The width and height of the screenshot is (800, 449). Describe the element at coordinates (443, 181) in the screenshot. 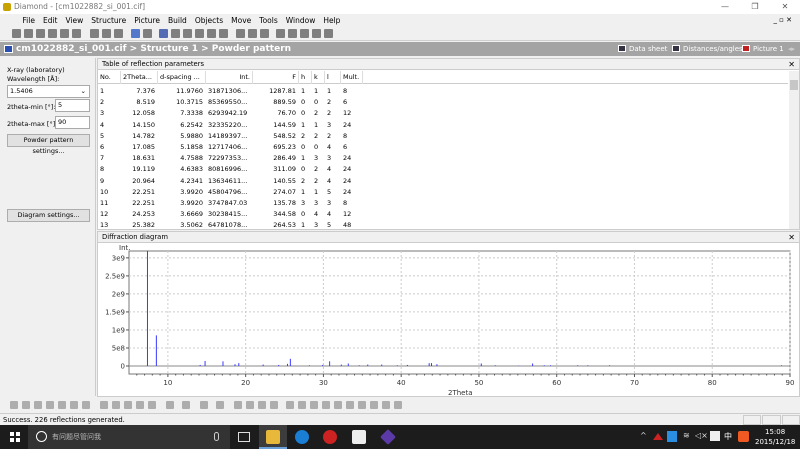

I see `table-row: 9 20.964 4.2341 13634611... 140.55 2 2 4 24` at that location.